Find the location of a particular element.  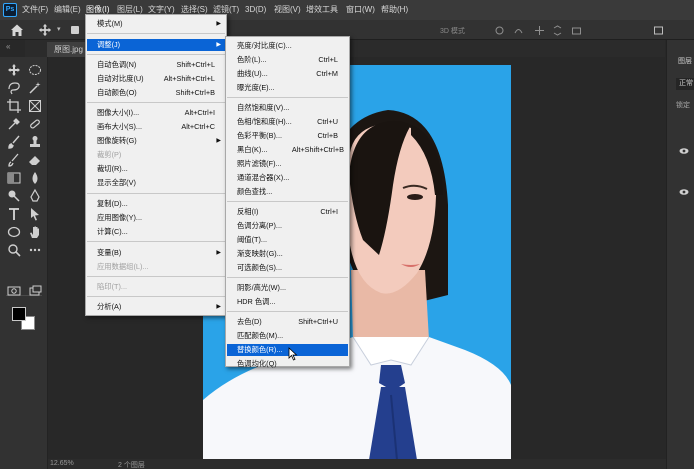

spot-healing-icon is located at coordinates (35, 124).